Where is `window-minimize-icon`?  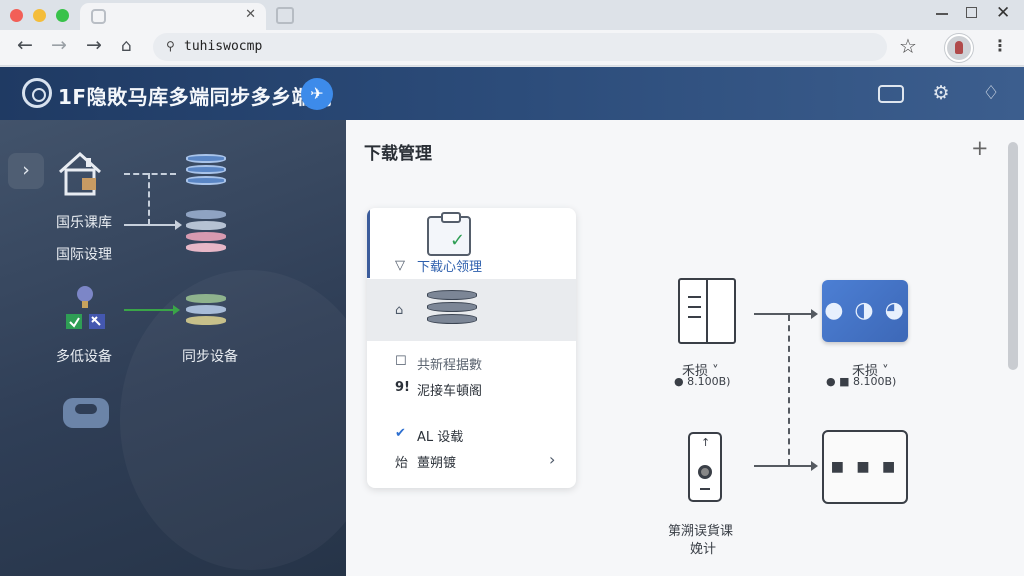
window-minimize-icon is located at coordinates (942, 14).